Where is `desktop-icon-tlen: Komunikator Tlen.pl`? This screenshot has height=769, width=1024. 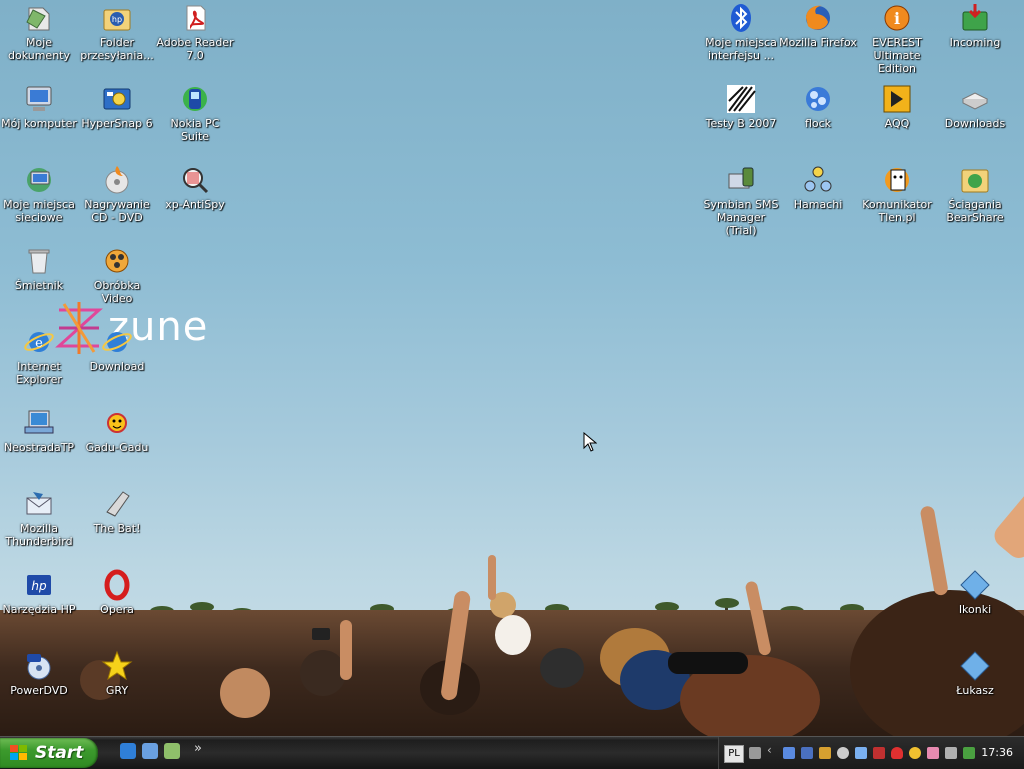
desktop-icon-tlen: Komunikator Tlen.pl is located at coordinates (897, 194).